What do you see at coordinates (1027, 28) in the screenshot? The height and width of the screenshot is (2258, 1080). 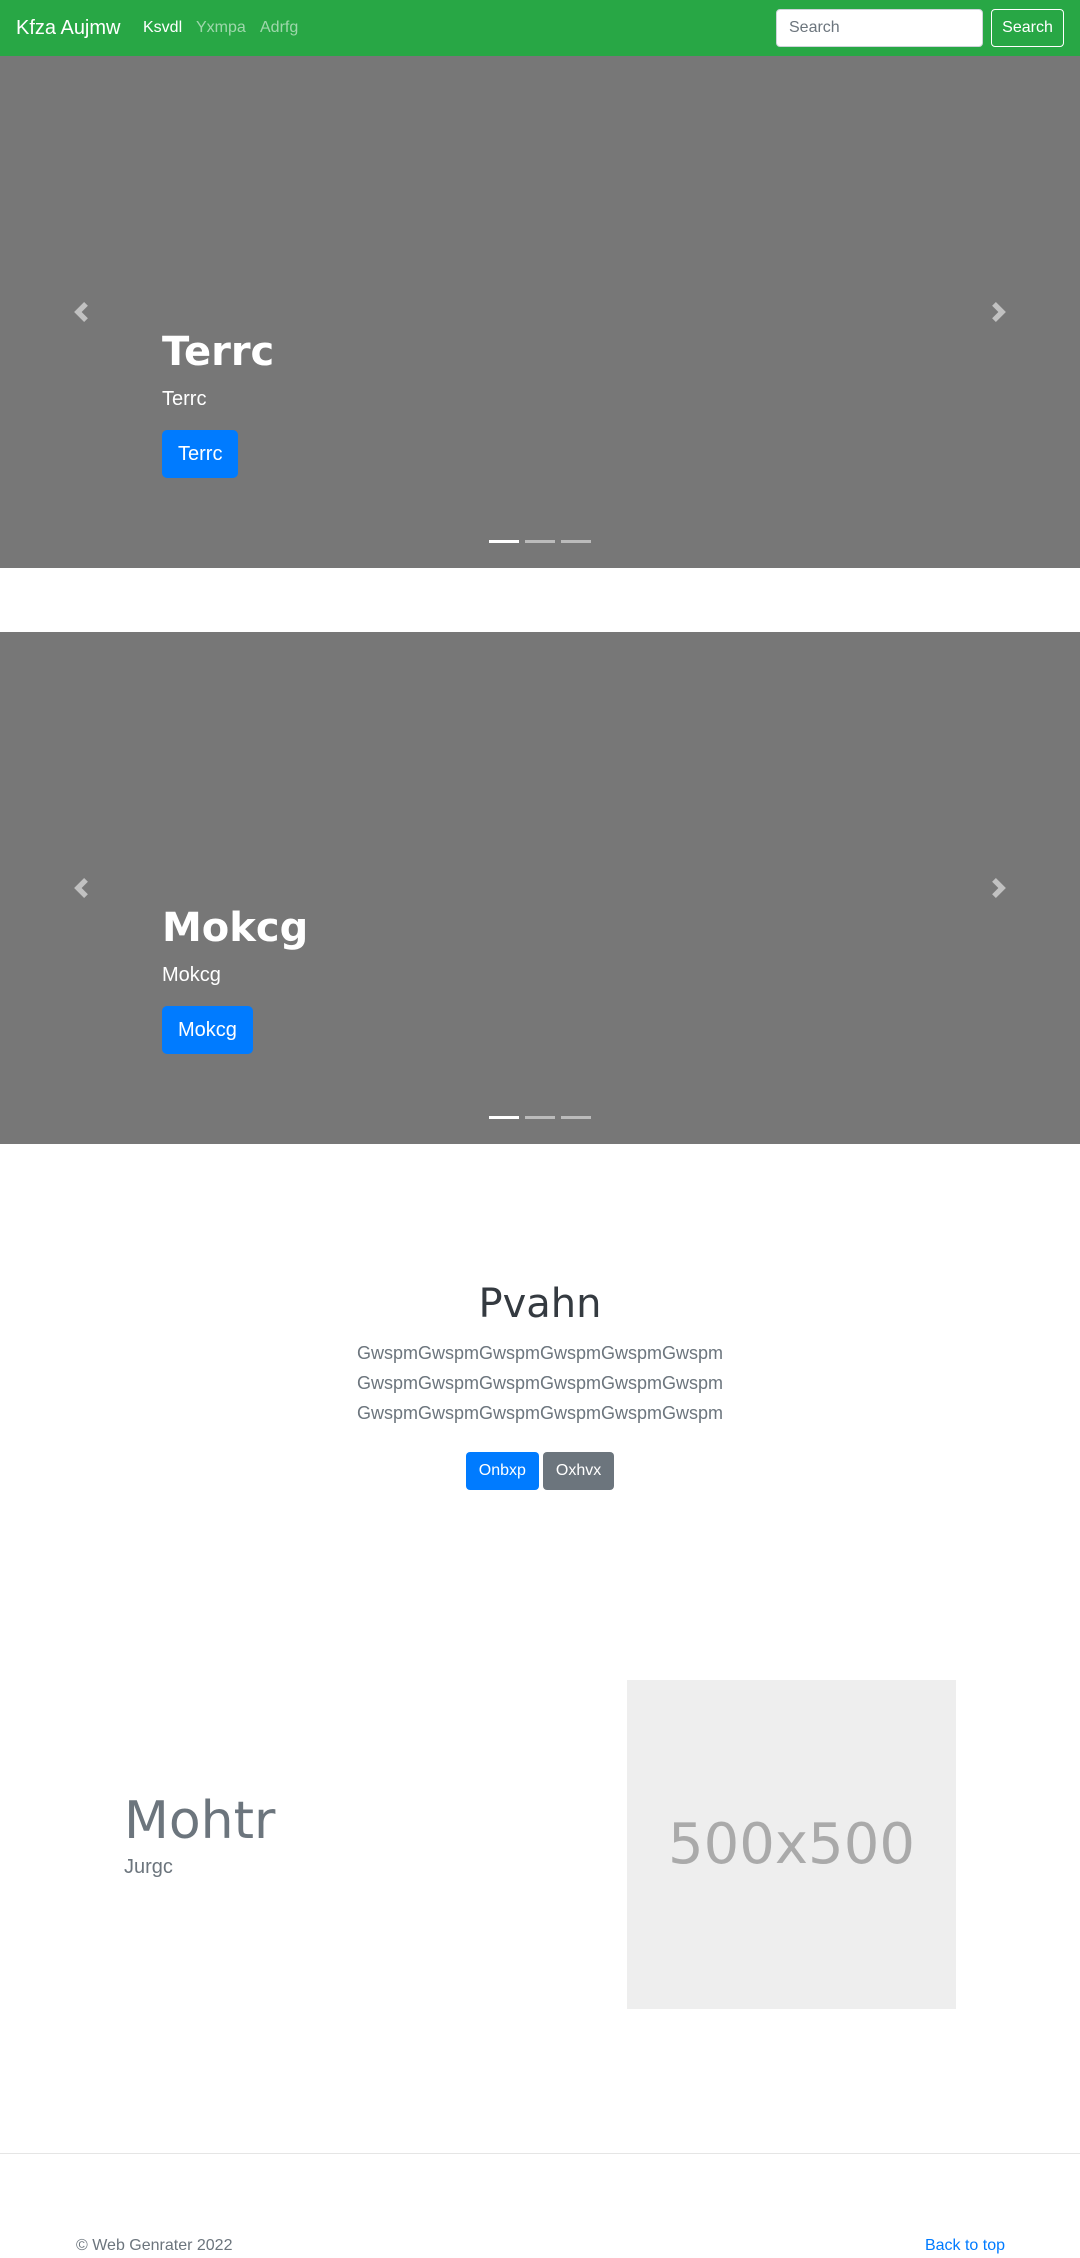 I see `search-button: Search` at bounding box center [1027, 28].